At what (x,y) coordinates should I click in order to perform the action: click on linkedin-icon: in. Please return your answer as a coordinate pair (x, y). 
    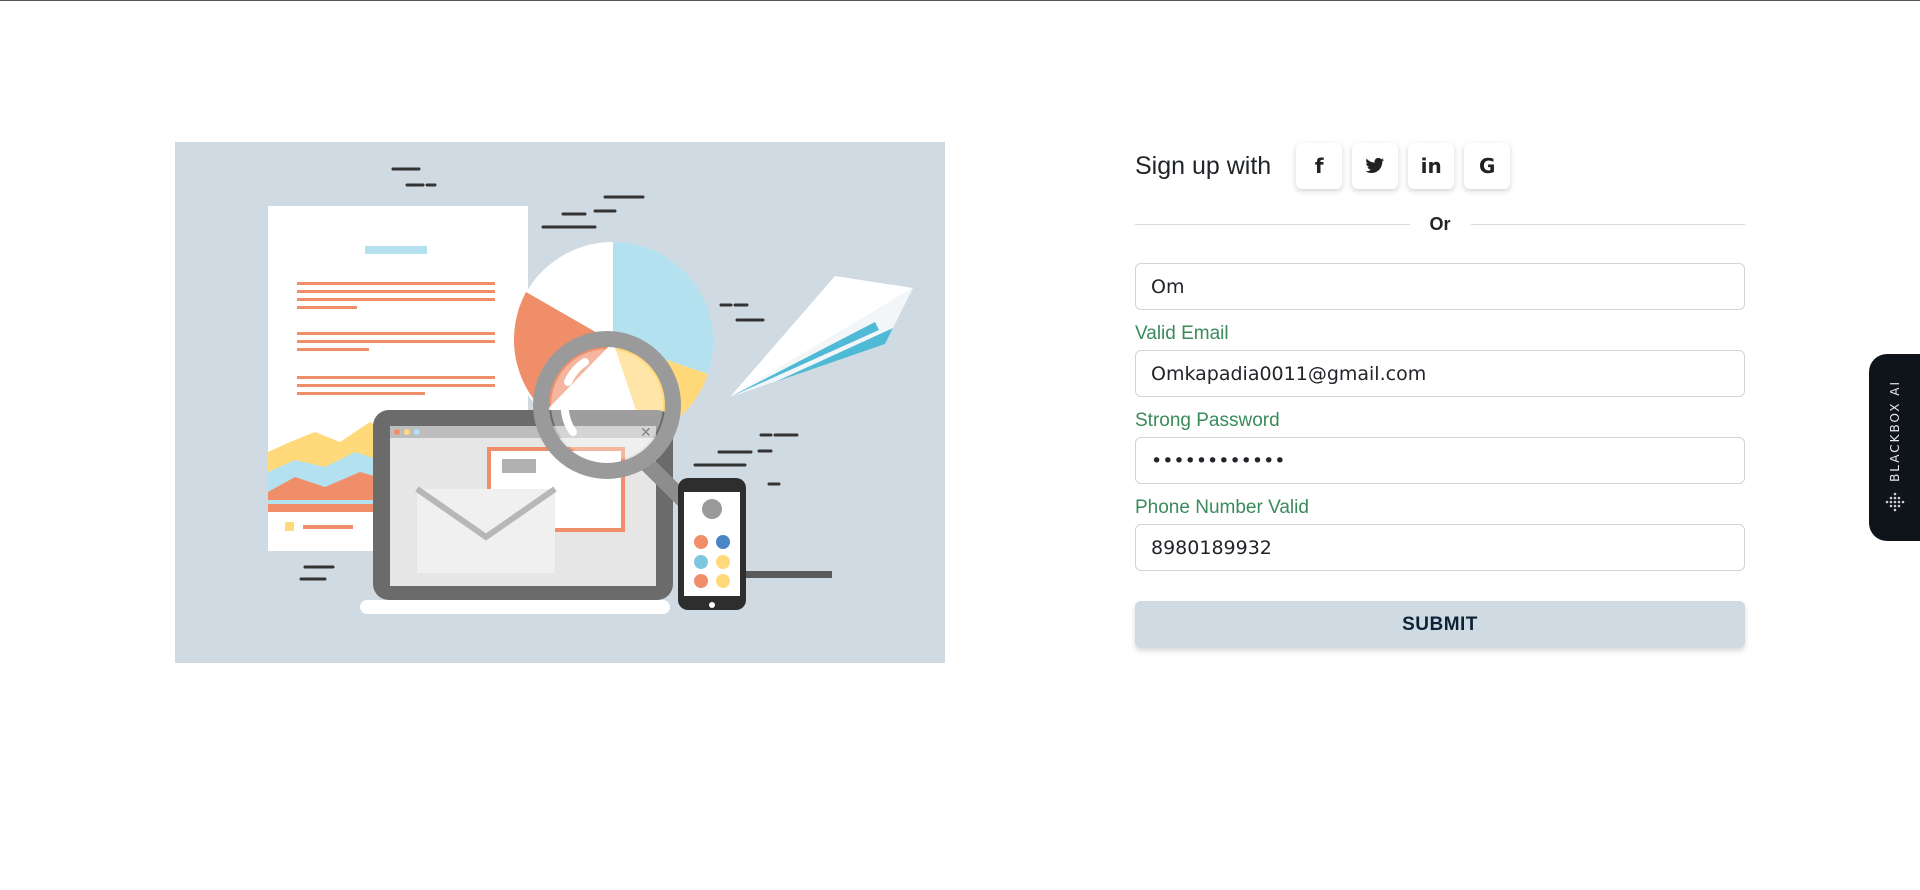
    Looking at the image, I should click on (1431, 166).